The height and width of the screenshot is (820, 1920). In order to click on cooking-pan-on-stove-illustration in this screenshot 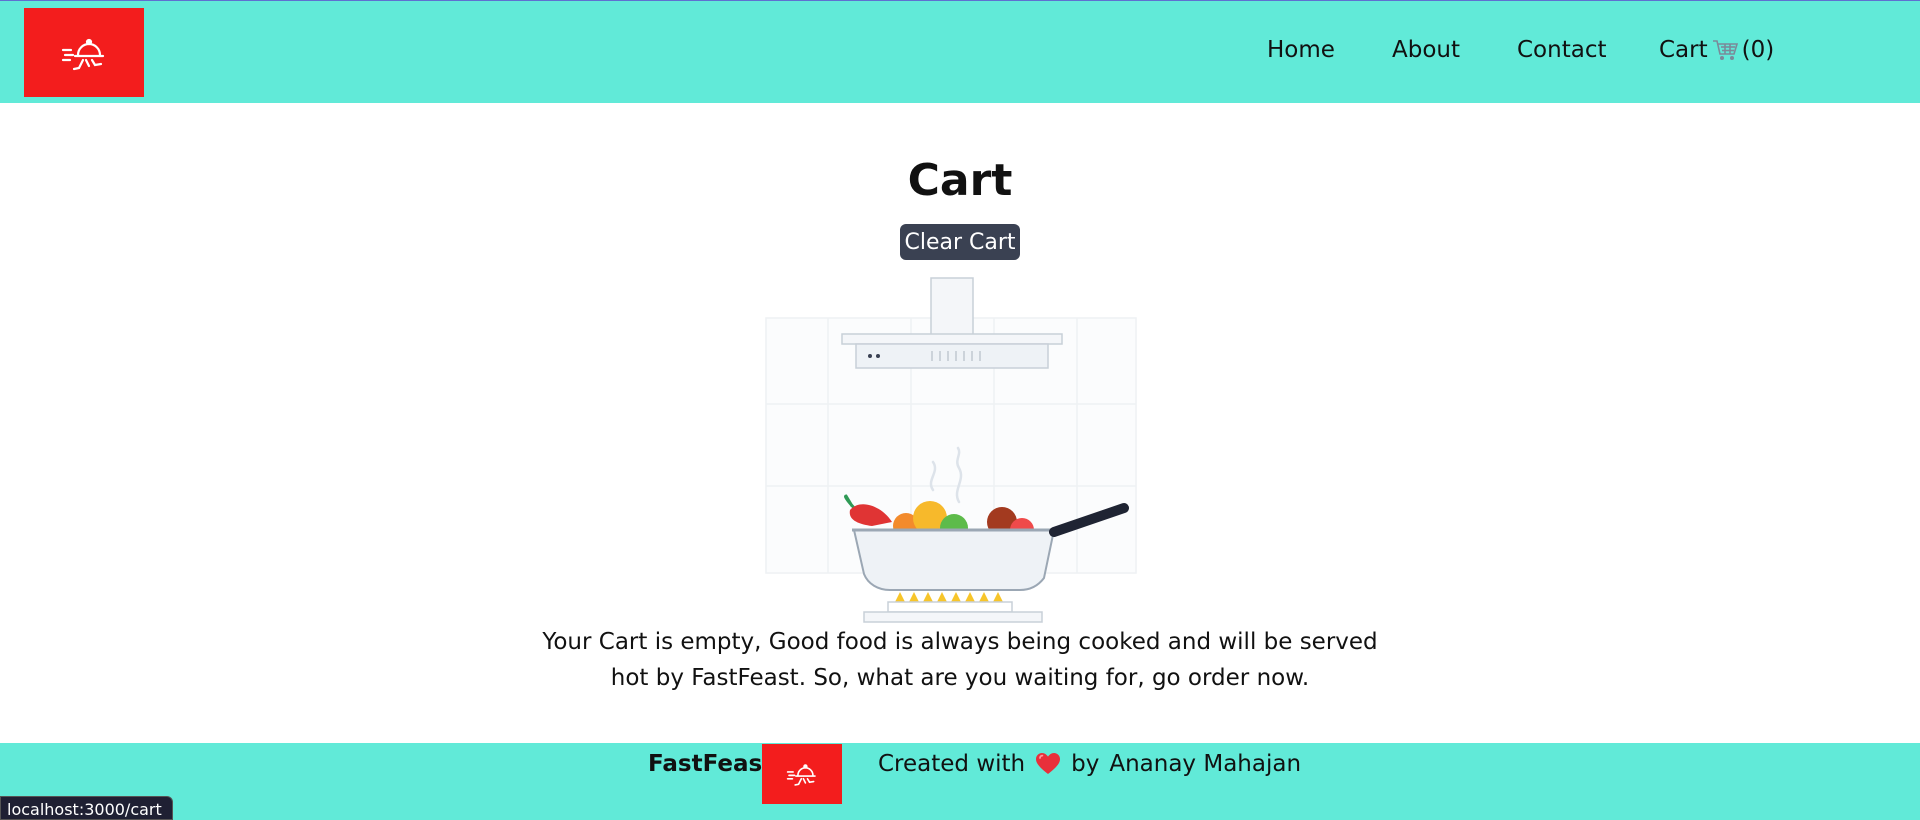, I will do `click(951, 450)`.